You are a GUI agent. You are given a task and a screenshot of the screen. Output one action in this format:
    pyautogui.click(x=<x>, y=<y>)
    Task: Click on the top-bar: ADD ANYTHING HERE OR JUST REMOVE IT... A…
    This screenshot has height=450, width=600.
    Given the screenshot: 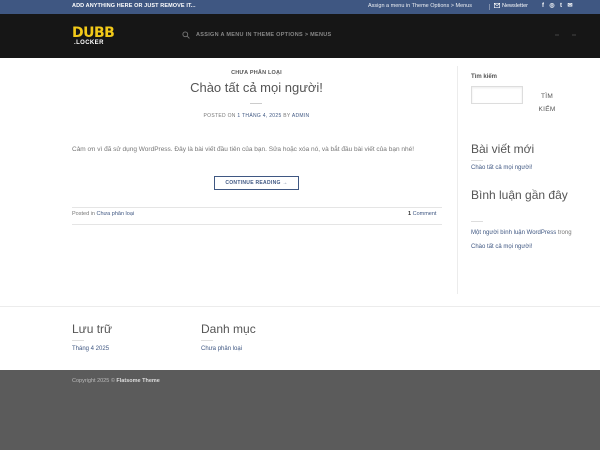 What is the action you would take?
    pyautogui.click(x=300, y=7)
    